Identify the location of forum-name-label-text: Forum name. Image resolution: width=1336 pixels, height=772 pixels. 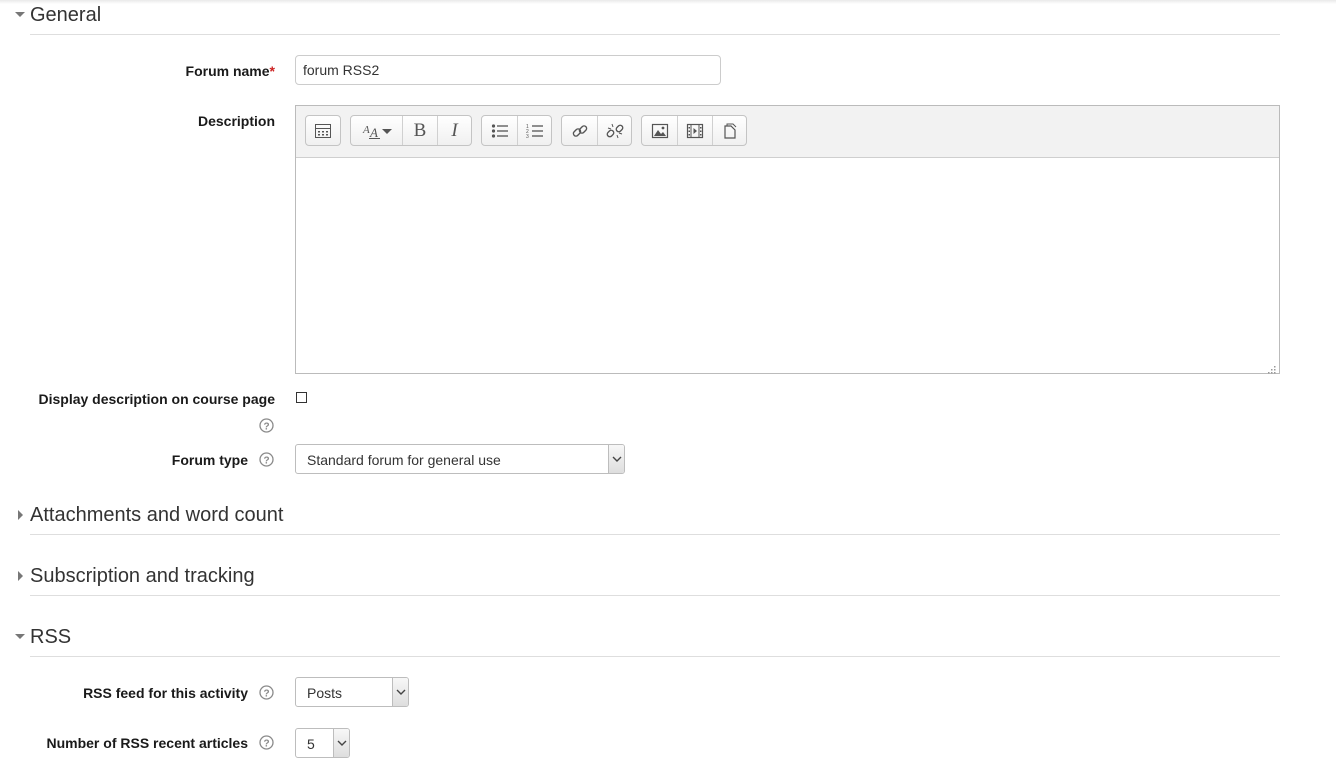
(227, 71).